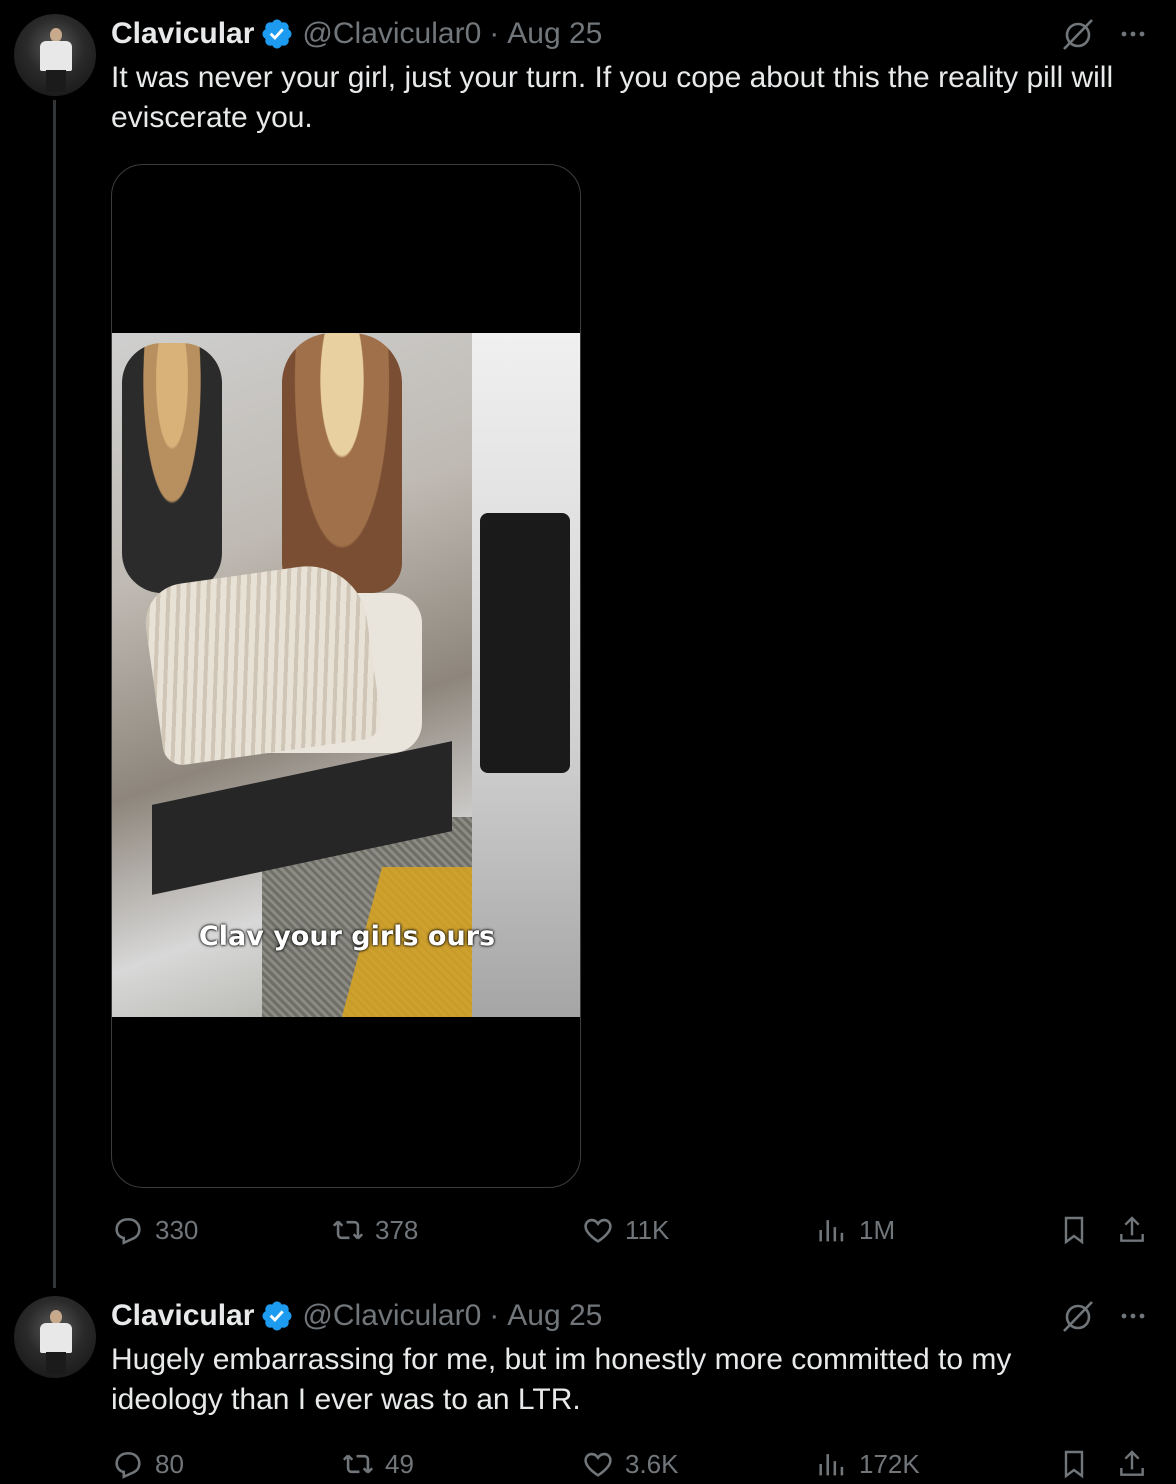 Image resolution: width=1176 pixels, height=1484 pixels. Describe the element at coordinates (54, 694) in the screenshot. I see `thread-line` at that location.